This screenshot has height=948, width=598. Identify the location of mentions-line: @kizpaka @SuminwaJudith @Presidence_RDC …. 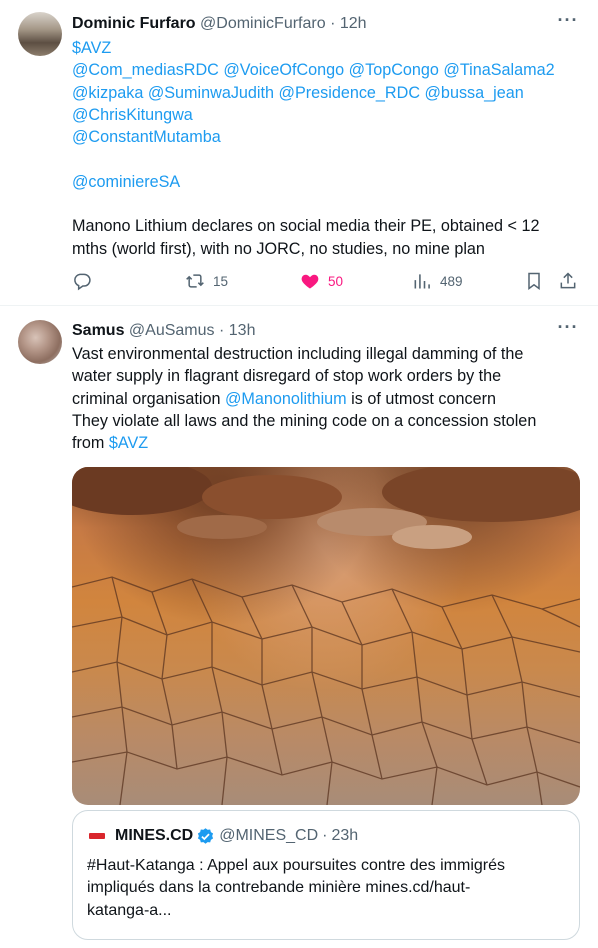
(324, 93).